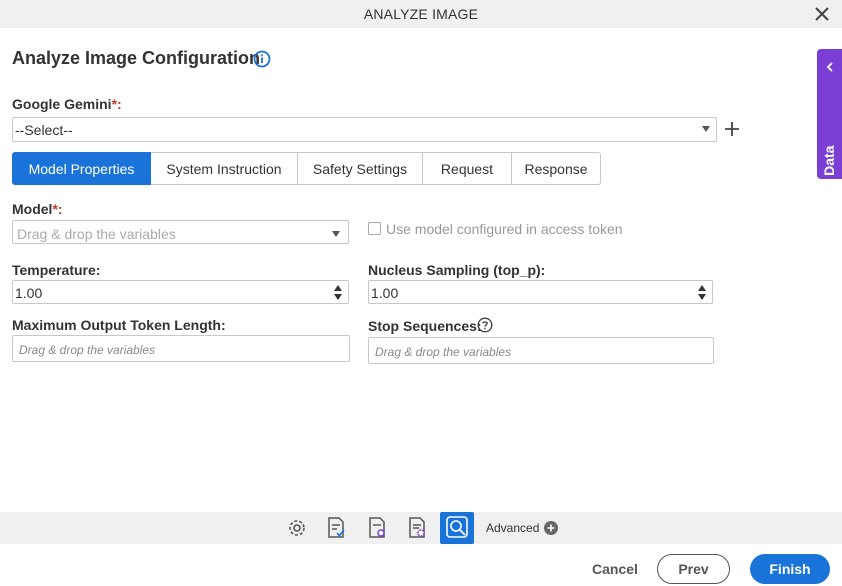 This screenshot has width=842, height=586. What do you see at coordinates (336, 528) in the screenshot?
I see `document-check-icon` at bounding box center [336, 528].